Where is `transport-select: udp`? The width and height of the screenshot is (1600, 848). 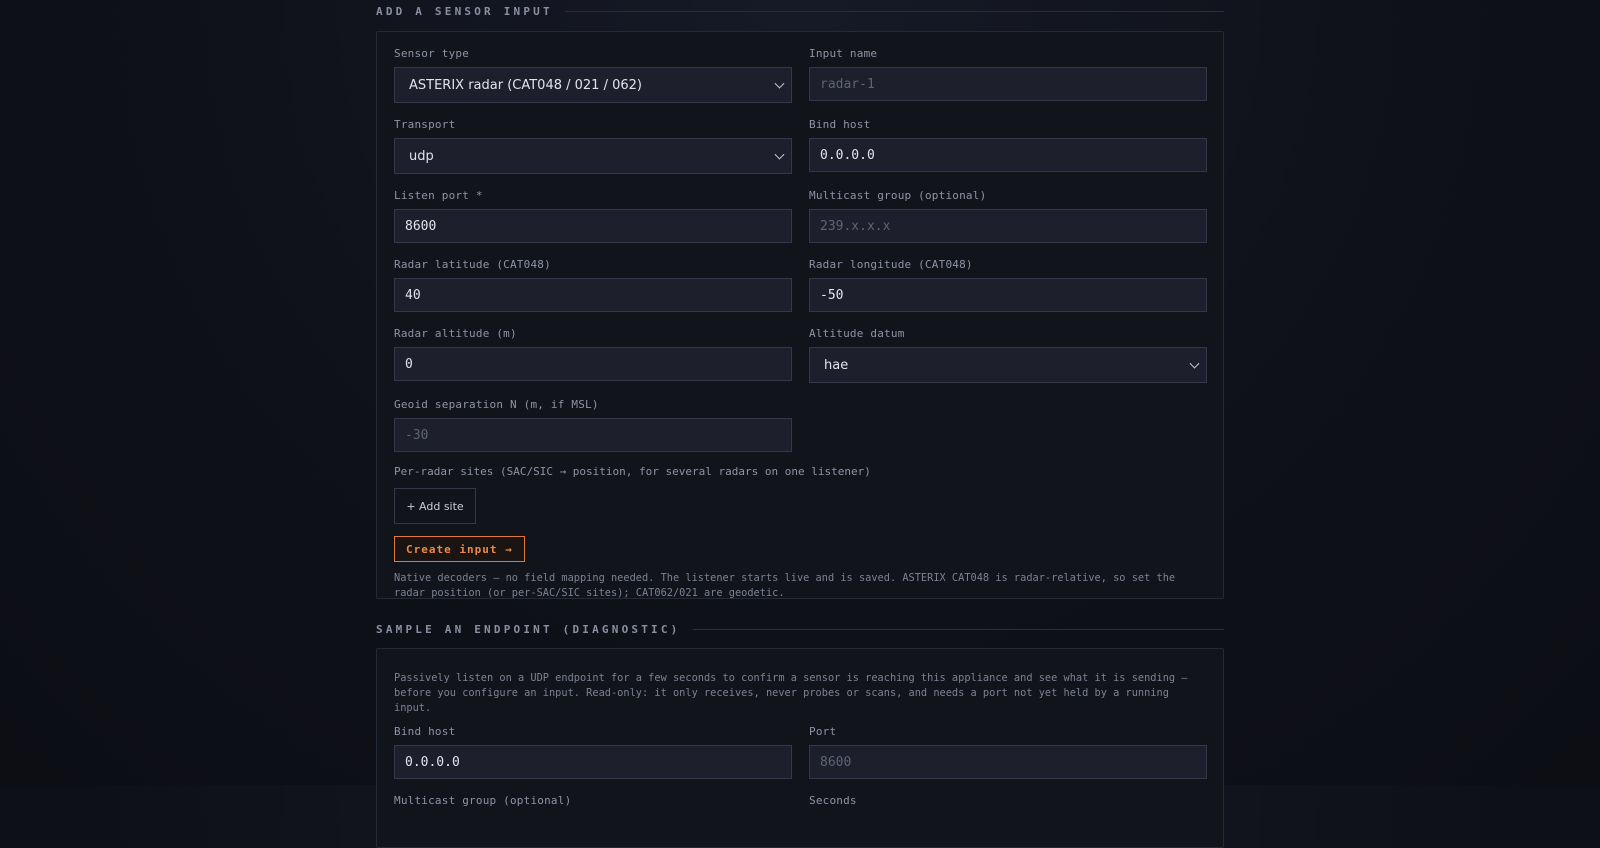
transport-select: udp is located at coordinates (593, 156).